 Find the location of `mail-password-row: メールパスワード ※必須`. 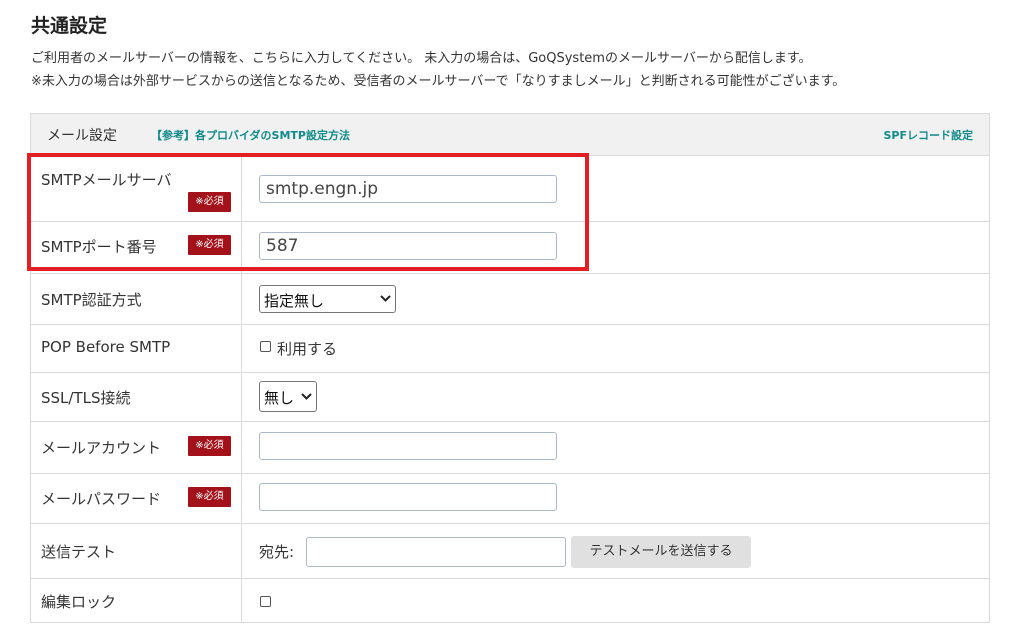

mail-password-row: メールパスワード ※必須 is located at coordinates (510, 499).